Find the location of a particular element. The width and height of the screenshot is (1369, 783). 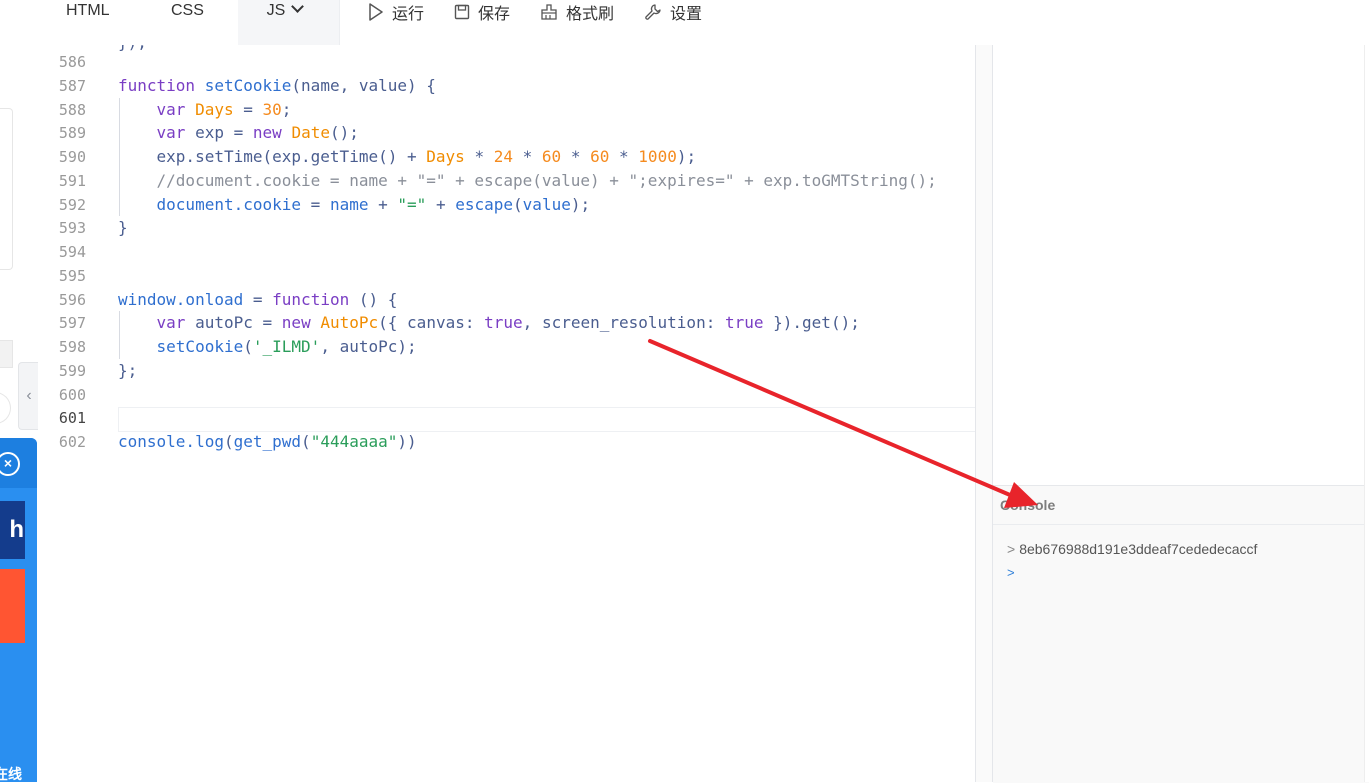

code-line: 588 var Days = 30; is located at coordinates (506, 110).